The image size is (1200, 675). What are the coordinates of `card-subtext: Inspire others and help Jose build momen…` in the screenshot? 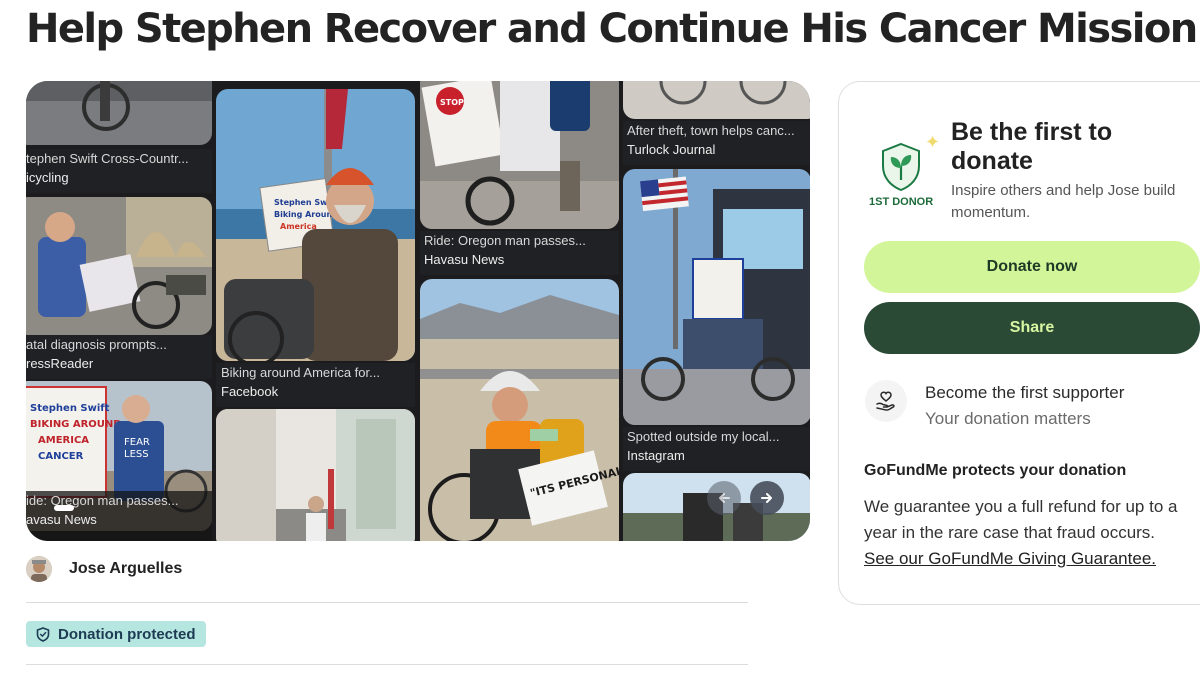 It's located at (1063, 201).